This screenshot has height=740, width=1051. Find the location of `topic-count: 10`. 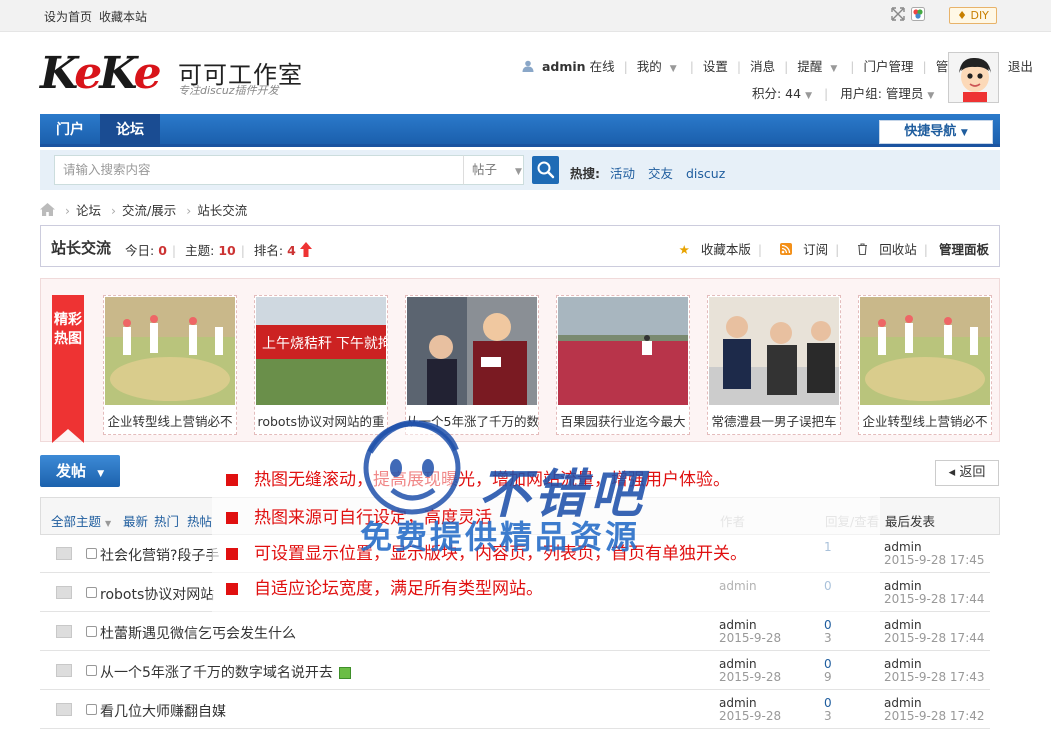

topic-count: 10 is located at coordinates (227, 250).